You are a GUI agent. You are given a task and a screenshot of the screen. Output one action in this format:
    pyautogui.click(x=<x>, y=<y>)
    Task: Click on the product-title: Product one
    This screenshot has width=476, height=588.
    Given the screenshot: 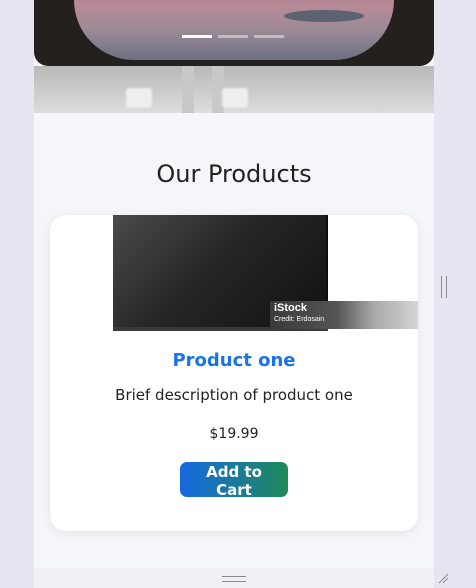 What is the action you would take?
    pyautogui.click(x=234, y=360)
    